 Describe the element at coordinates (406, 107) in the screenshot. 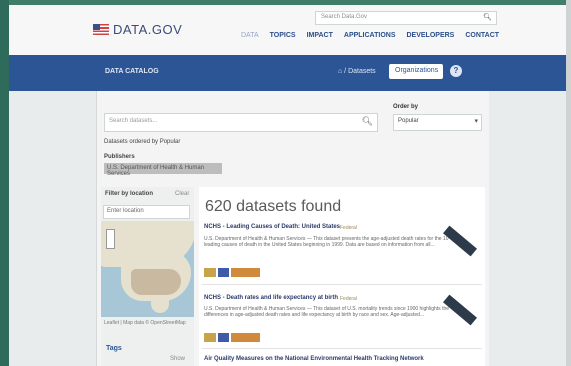

I see `order-by-label: Order by` at that location.